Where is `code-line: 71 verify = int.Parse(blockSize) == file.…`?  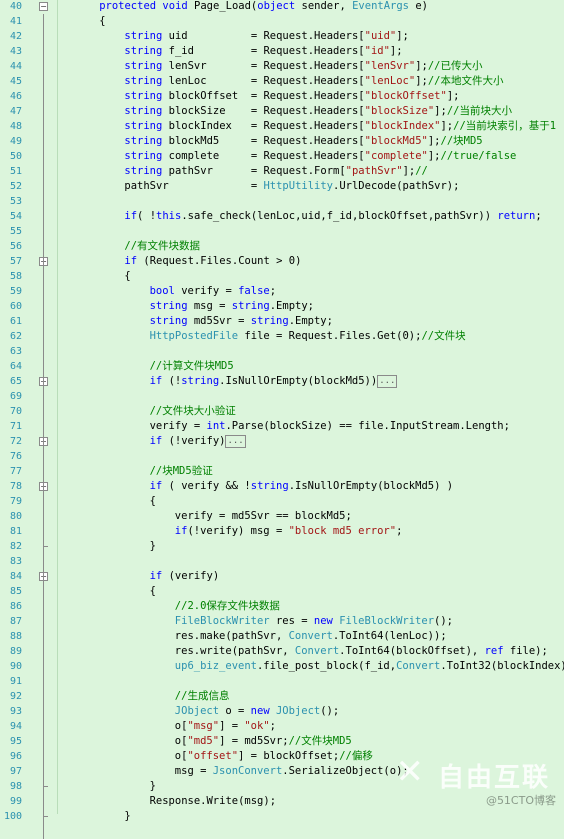
code-line: 71 verify = int.Parse(blockSize) == file.… is located at coordinates (282, 426).